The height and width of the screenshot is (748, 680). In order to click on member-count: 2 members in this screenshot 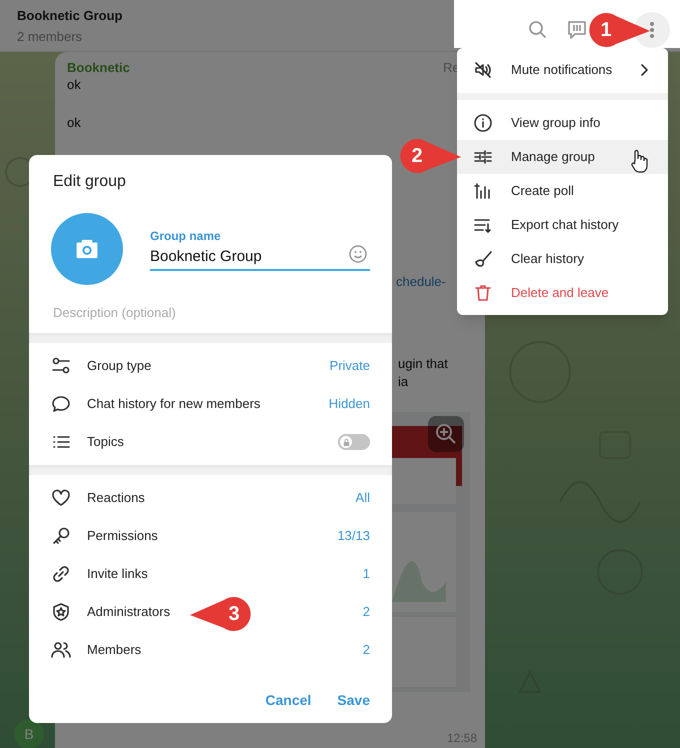, I will do `click(49, 37)`.